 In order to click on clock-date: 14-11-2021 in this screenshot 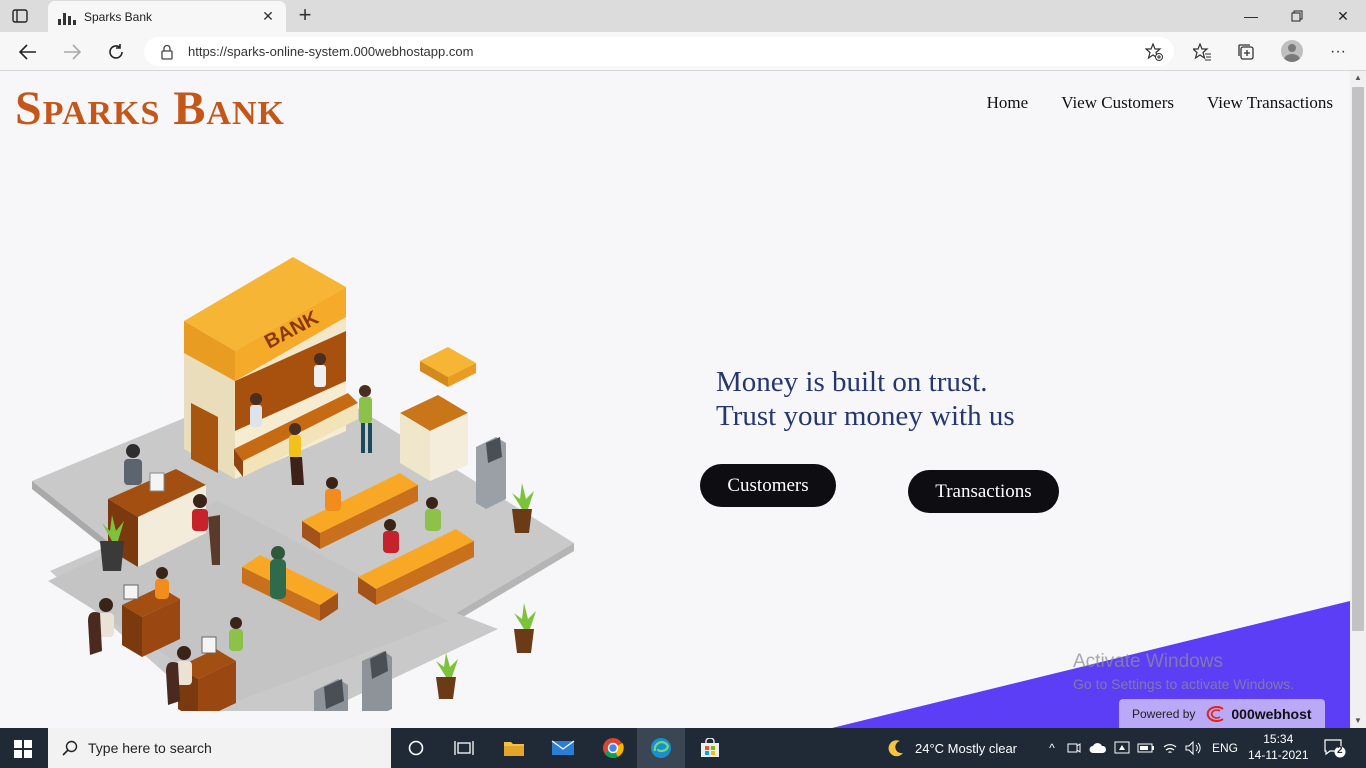, I will do `click(1278, 755)`.